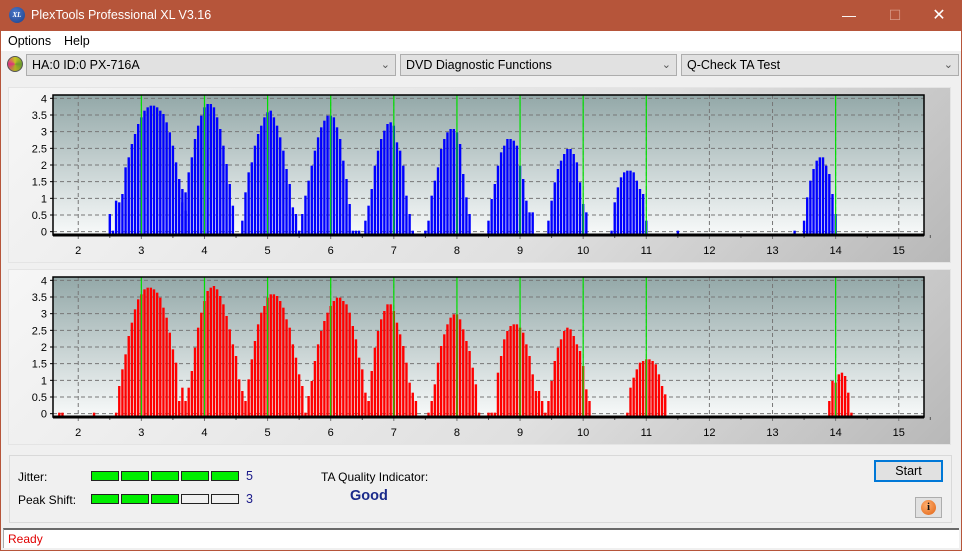 This screenshot has width=962, height=551. I want to click on start-button: Start, so click(908, 471).